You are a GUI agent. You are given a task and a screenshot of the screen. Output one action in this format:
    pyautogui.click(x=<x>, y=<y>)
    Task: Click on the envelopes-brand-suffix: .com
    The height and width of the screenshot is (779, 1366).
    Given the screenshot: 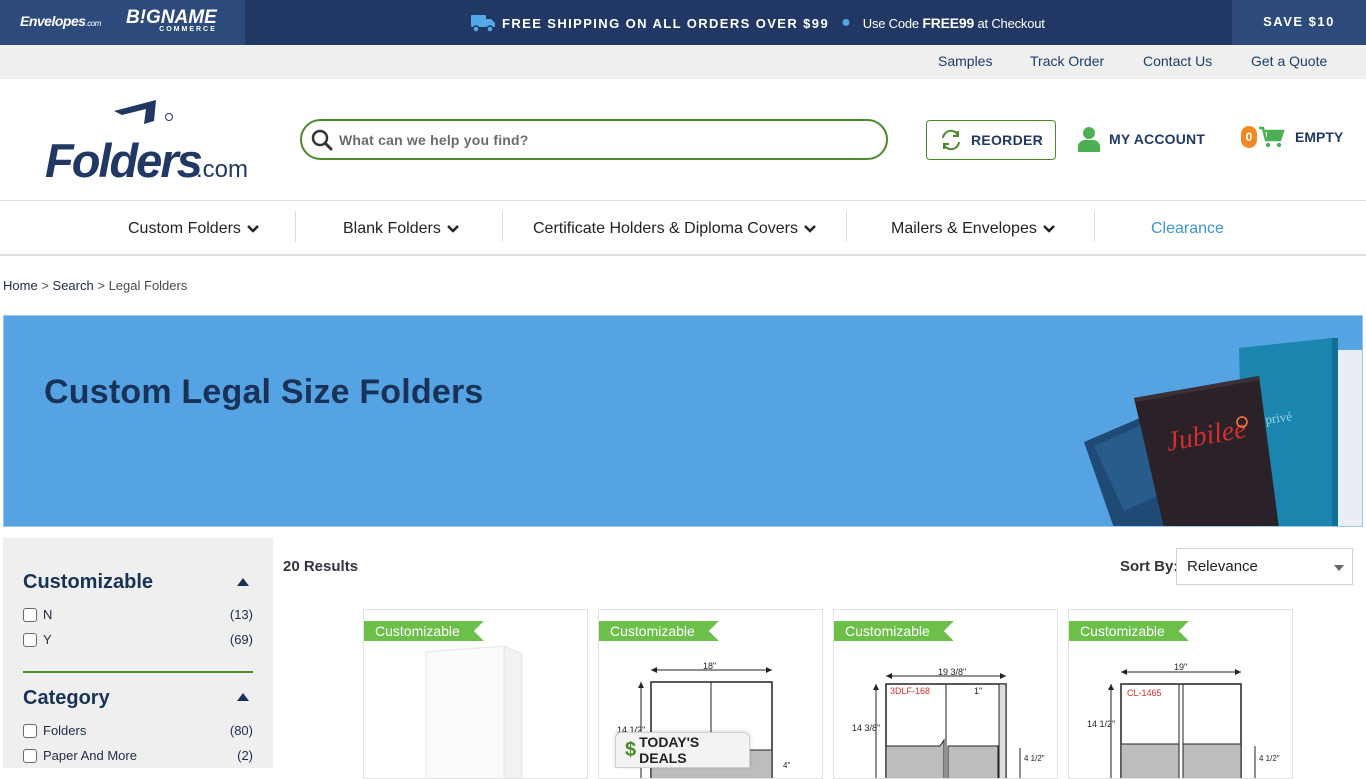 What is the action you would take?
    pyautogui.click(x=93, y=23)
    